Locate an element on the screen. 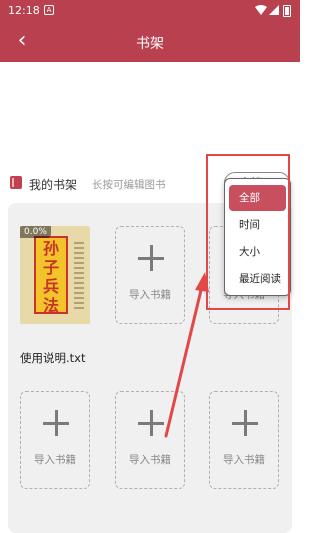 Image resolution: width=320 pixels, height=533 pixels. signal-icon is located at coordinates (274, 11).